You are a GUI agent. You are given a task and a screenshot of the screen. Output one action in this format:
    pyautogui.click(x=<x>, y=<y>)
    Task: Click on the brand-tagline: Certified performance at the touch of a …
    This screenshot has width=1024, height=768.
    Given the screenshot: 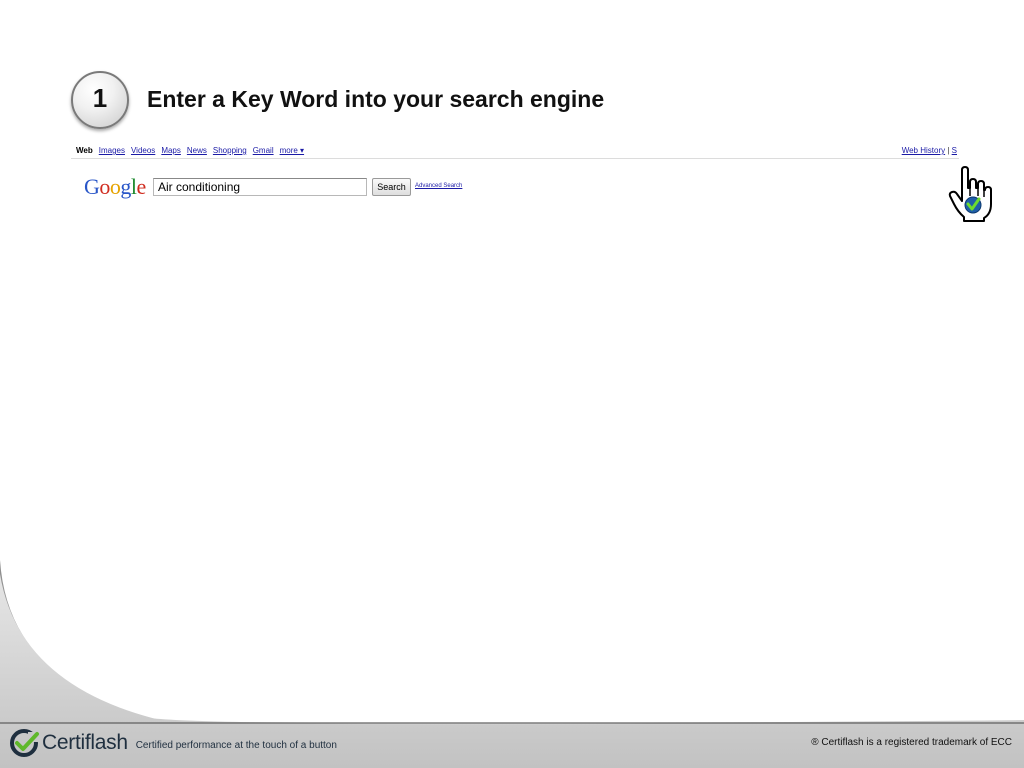 What is the action you would take?
    pyautogui.click(x=236, y=745)
    